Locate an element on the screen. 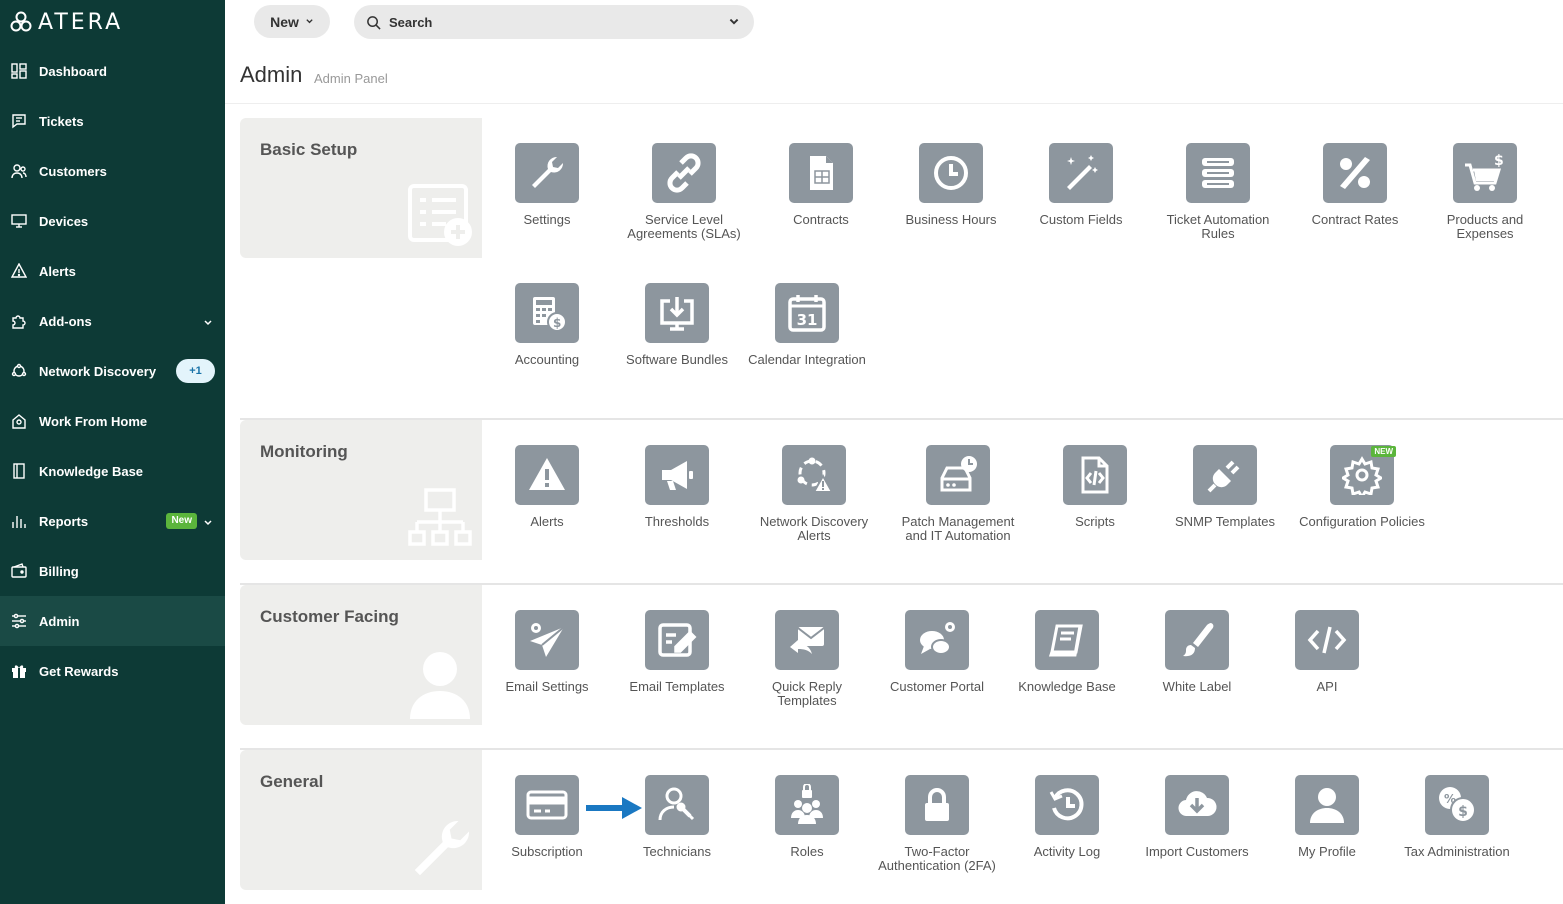 The image size is (1563, 904). tile-products-and-expenses: $ Products and Expenses is located at coordinates (1485, 192).